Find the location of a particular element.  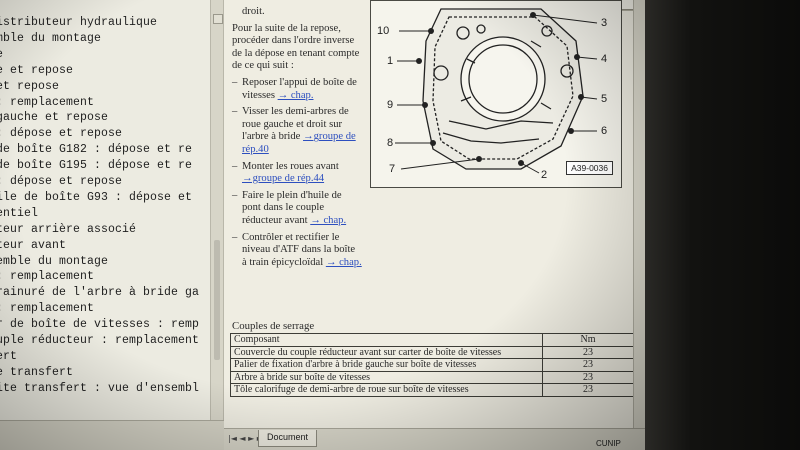

callout-10: 10 is located at coordinates (383, 31).